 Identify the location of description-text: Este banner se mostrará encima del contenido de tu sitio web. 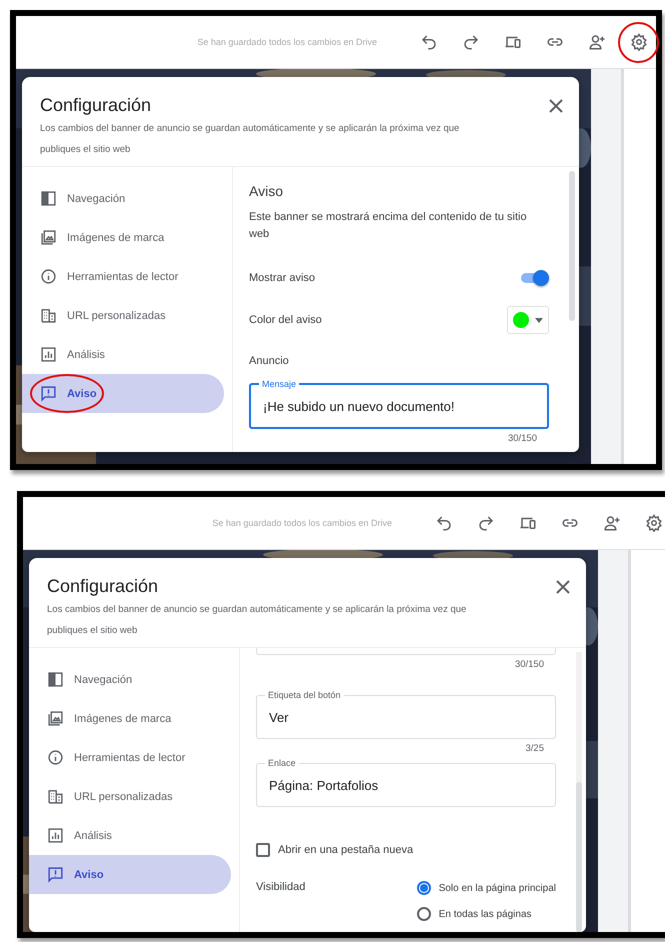
(388, 226).